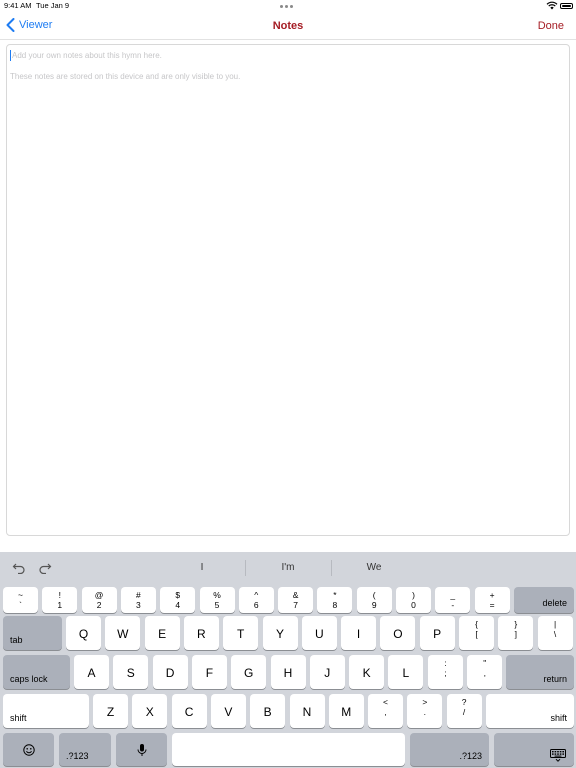  Describe the element at coordinates (138, 600) in the screenshot. I see `number-key: #3` at that location.